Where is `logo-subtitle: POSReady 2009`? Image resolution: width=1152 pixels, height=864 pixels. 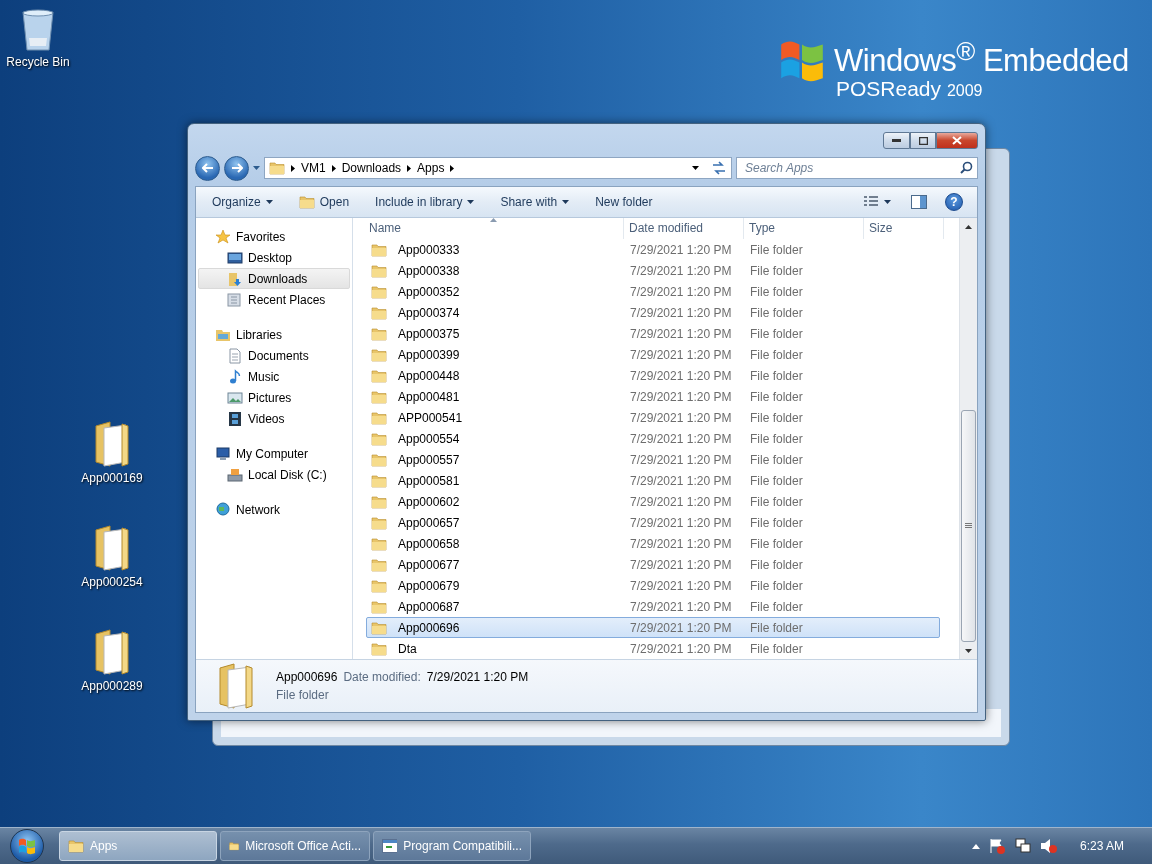 logo-subtitle: POSReady 2009 is located at coordinates (910, 90).